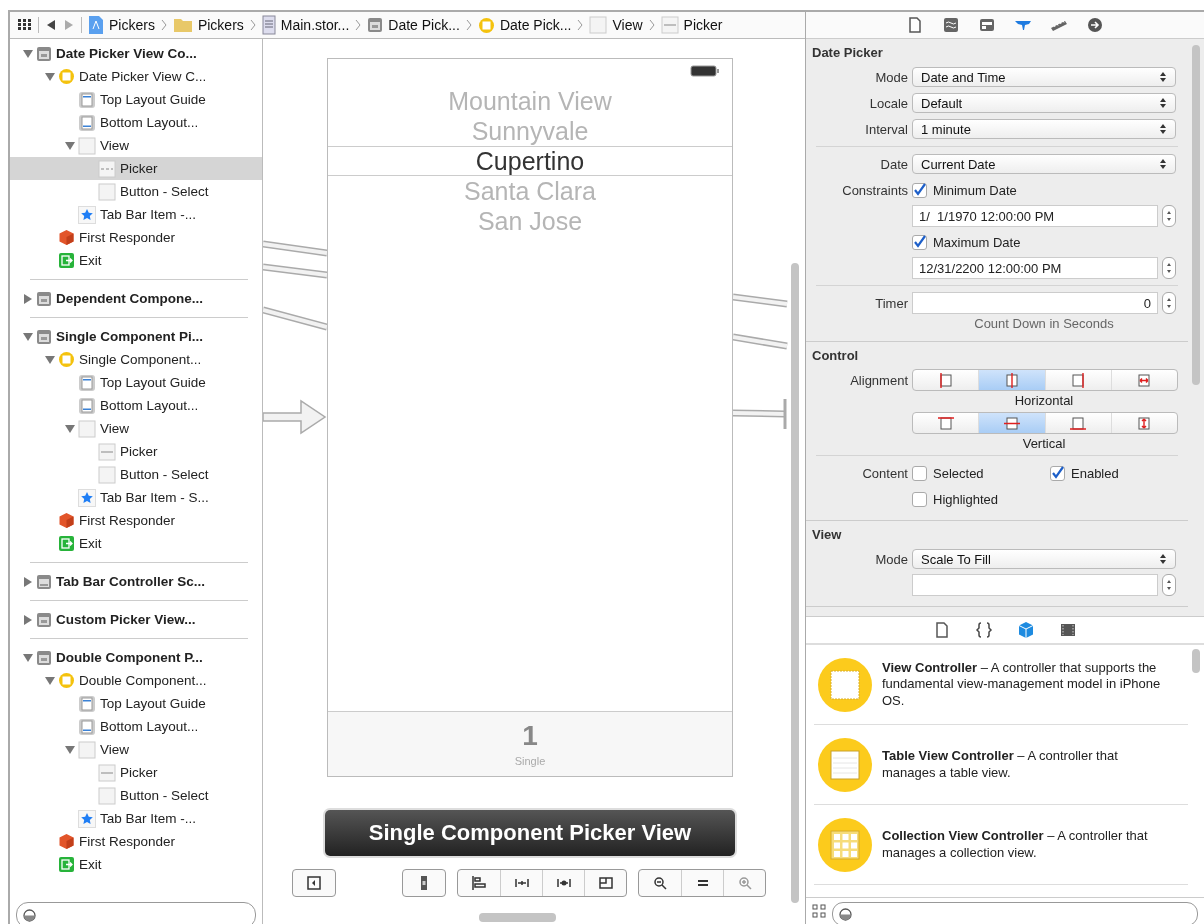 The image size is (1204, 924). Describe the element at coordinates (981, 499) in the screenshot. I see `checkbox-option: Highlighted` at that location.